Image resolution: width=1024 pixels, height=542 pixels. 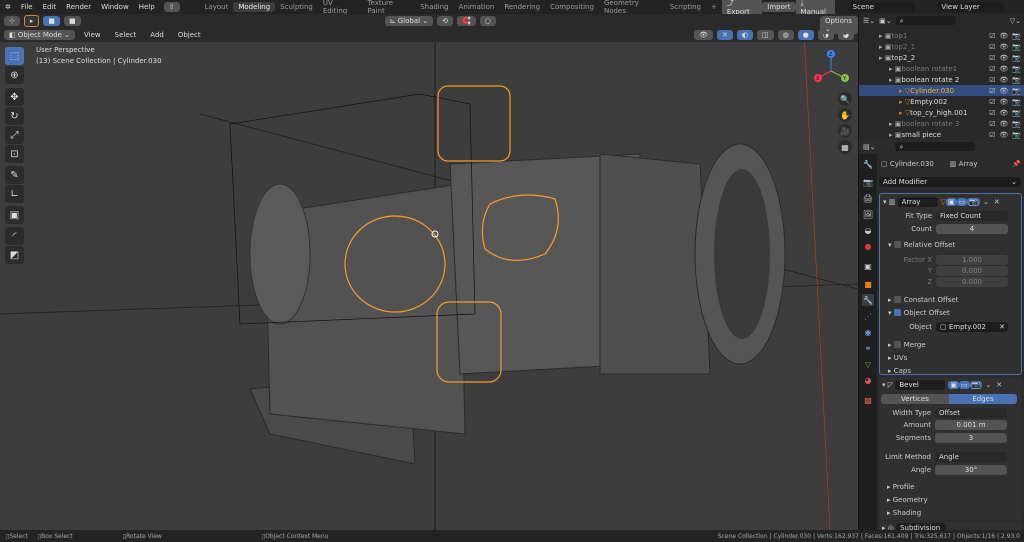 I want to click on editor-type-button: ⇧, so click(x=171, y=7).